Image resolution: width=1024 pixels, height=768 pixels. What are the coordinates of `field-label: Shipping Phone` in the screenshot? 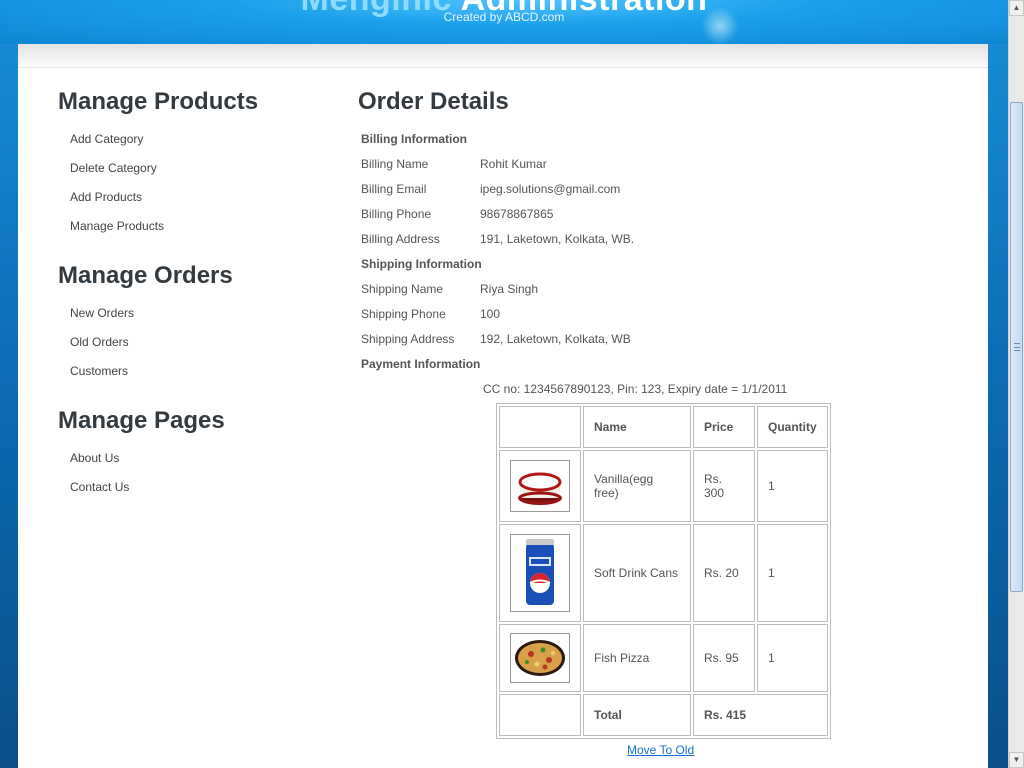 It's located at (403, 313).